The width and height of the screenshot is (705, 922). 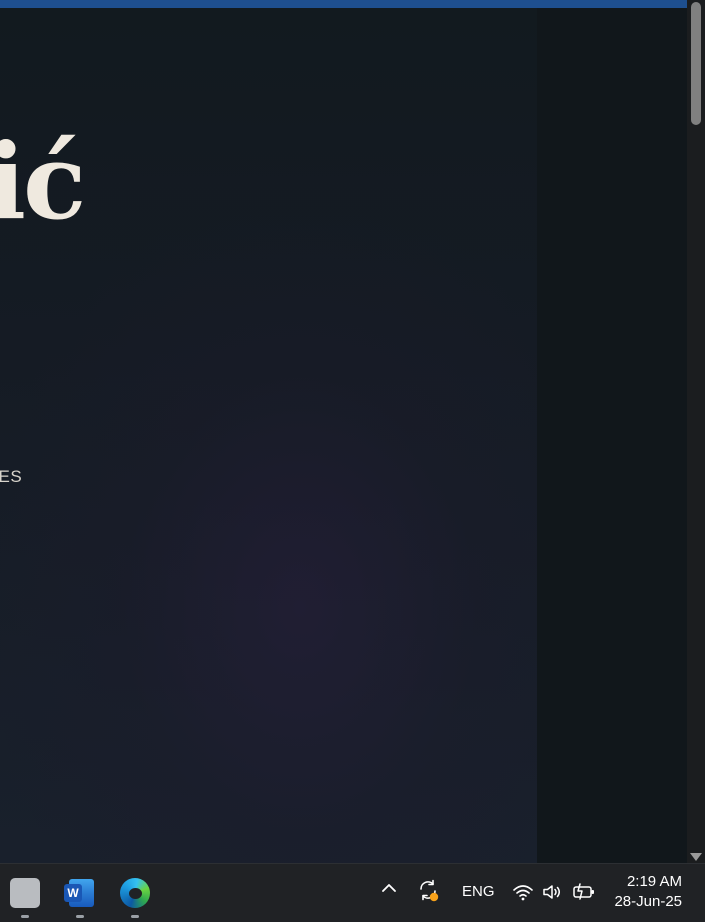 I want to click on hero-subtitle: ONES, so click(x=11, y=476).